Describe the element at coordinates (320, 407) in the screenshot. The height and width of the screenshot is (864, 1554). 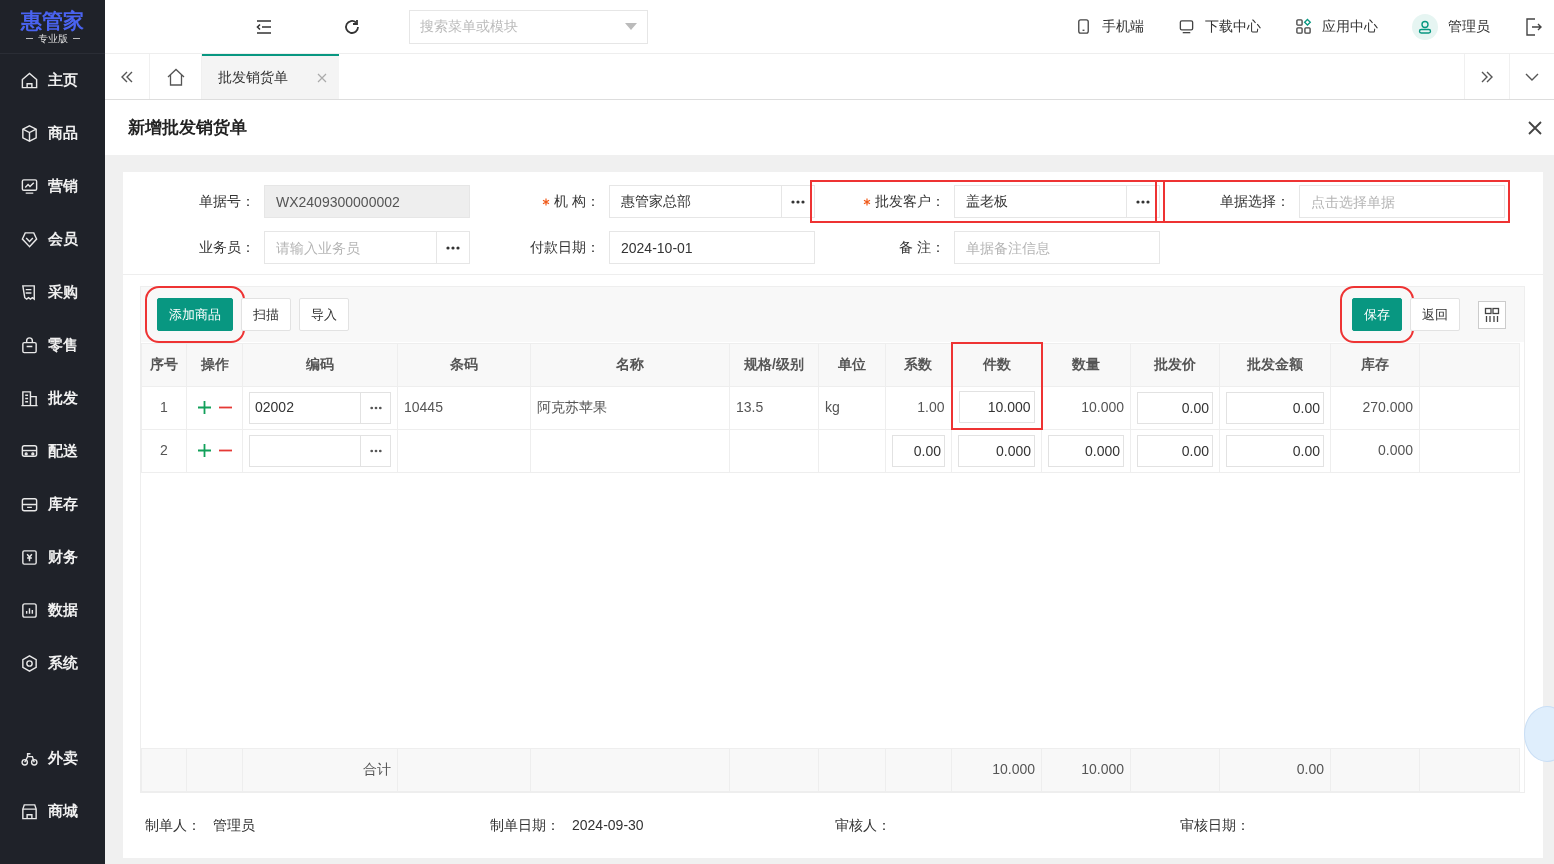
I see `lookup-field: 02002` at that location.